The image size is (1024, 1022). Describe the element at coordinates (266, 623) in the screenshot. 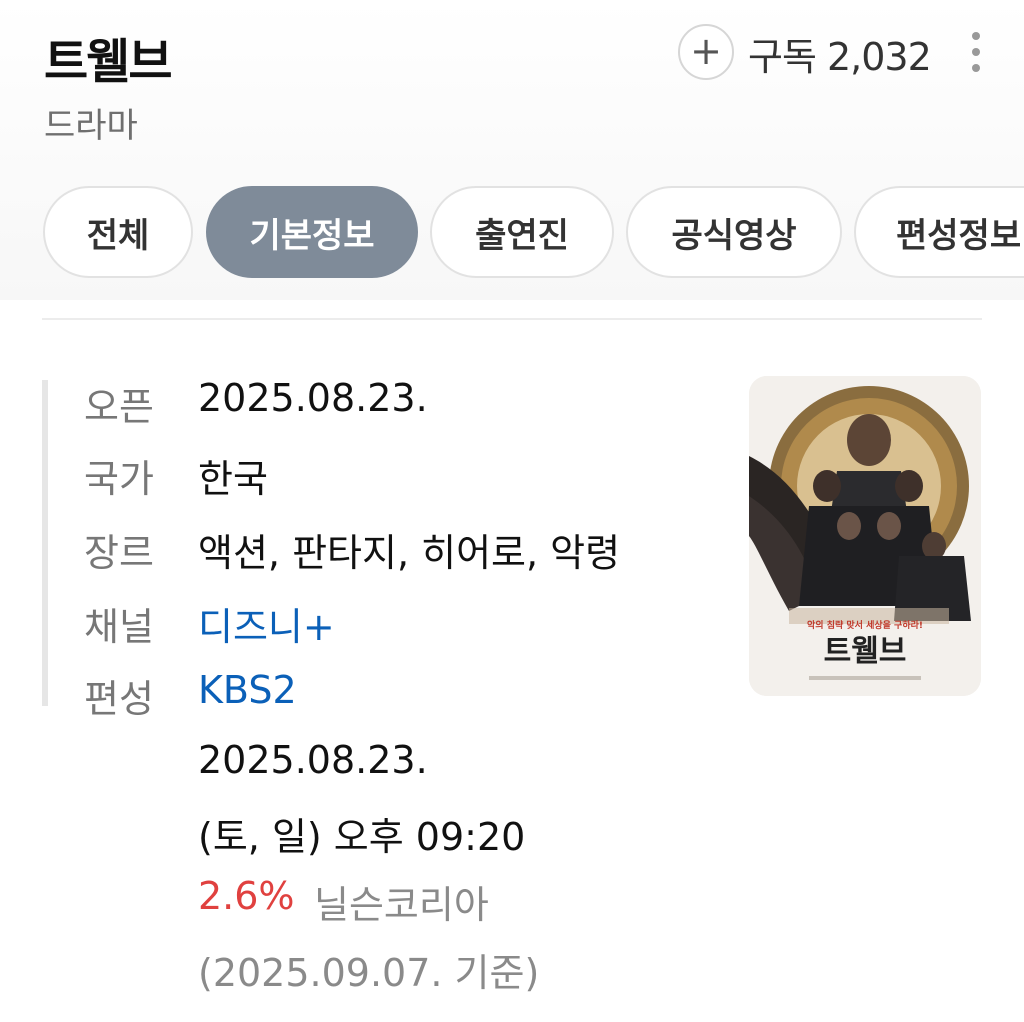

I see `channel-link: 디즈니+` at that location.